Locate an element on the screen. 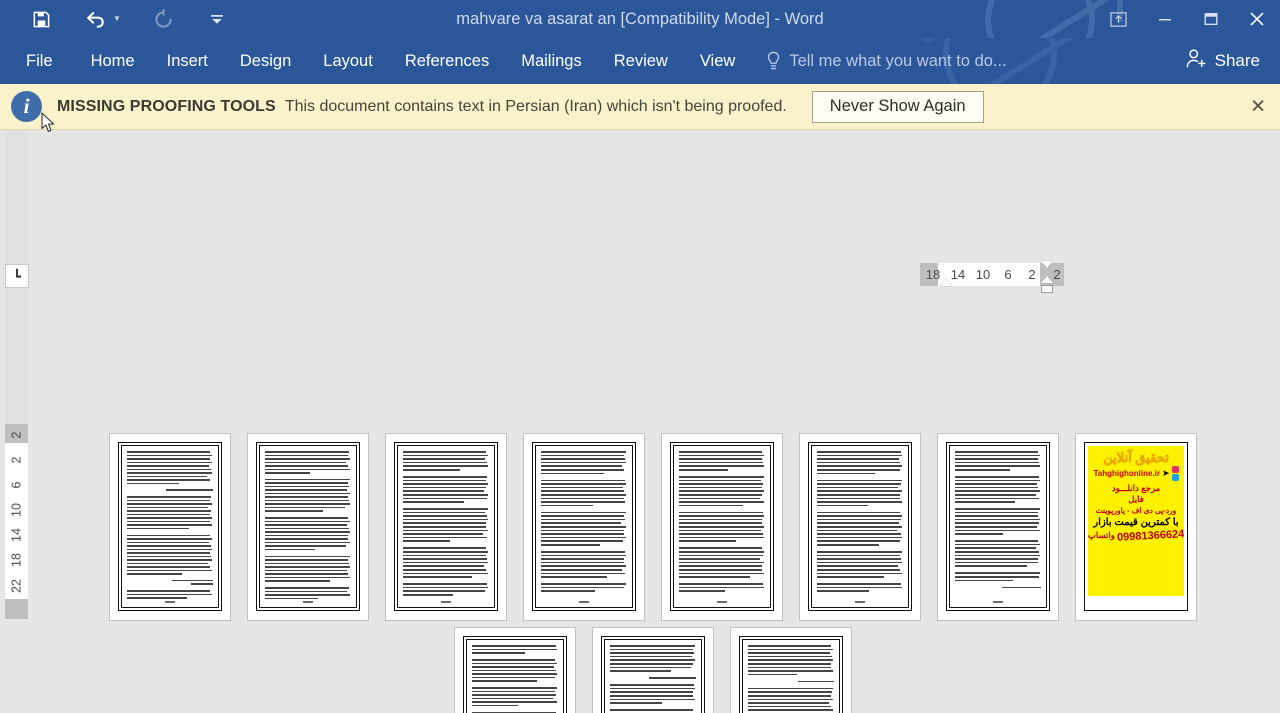 The image size is (1280, 713). ad-line-3: ورد-پی دی اف - پاورپوینت is located at coordinates (1136, 510).